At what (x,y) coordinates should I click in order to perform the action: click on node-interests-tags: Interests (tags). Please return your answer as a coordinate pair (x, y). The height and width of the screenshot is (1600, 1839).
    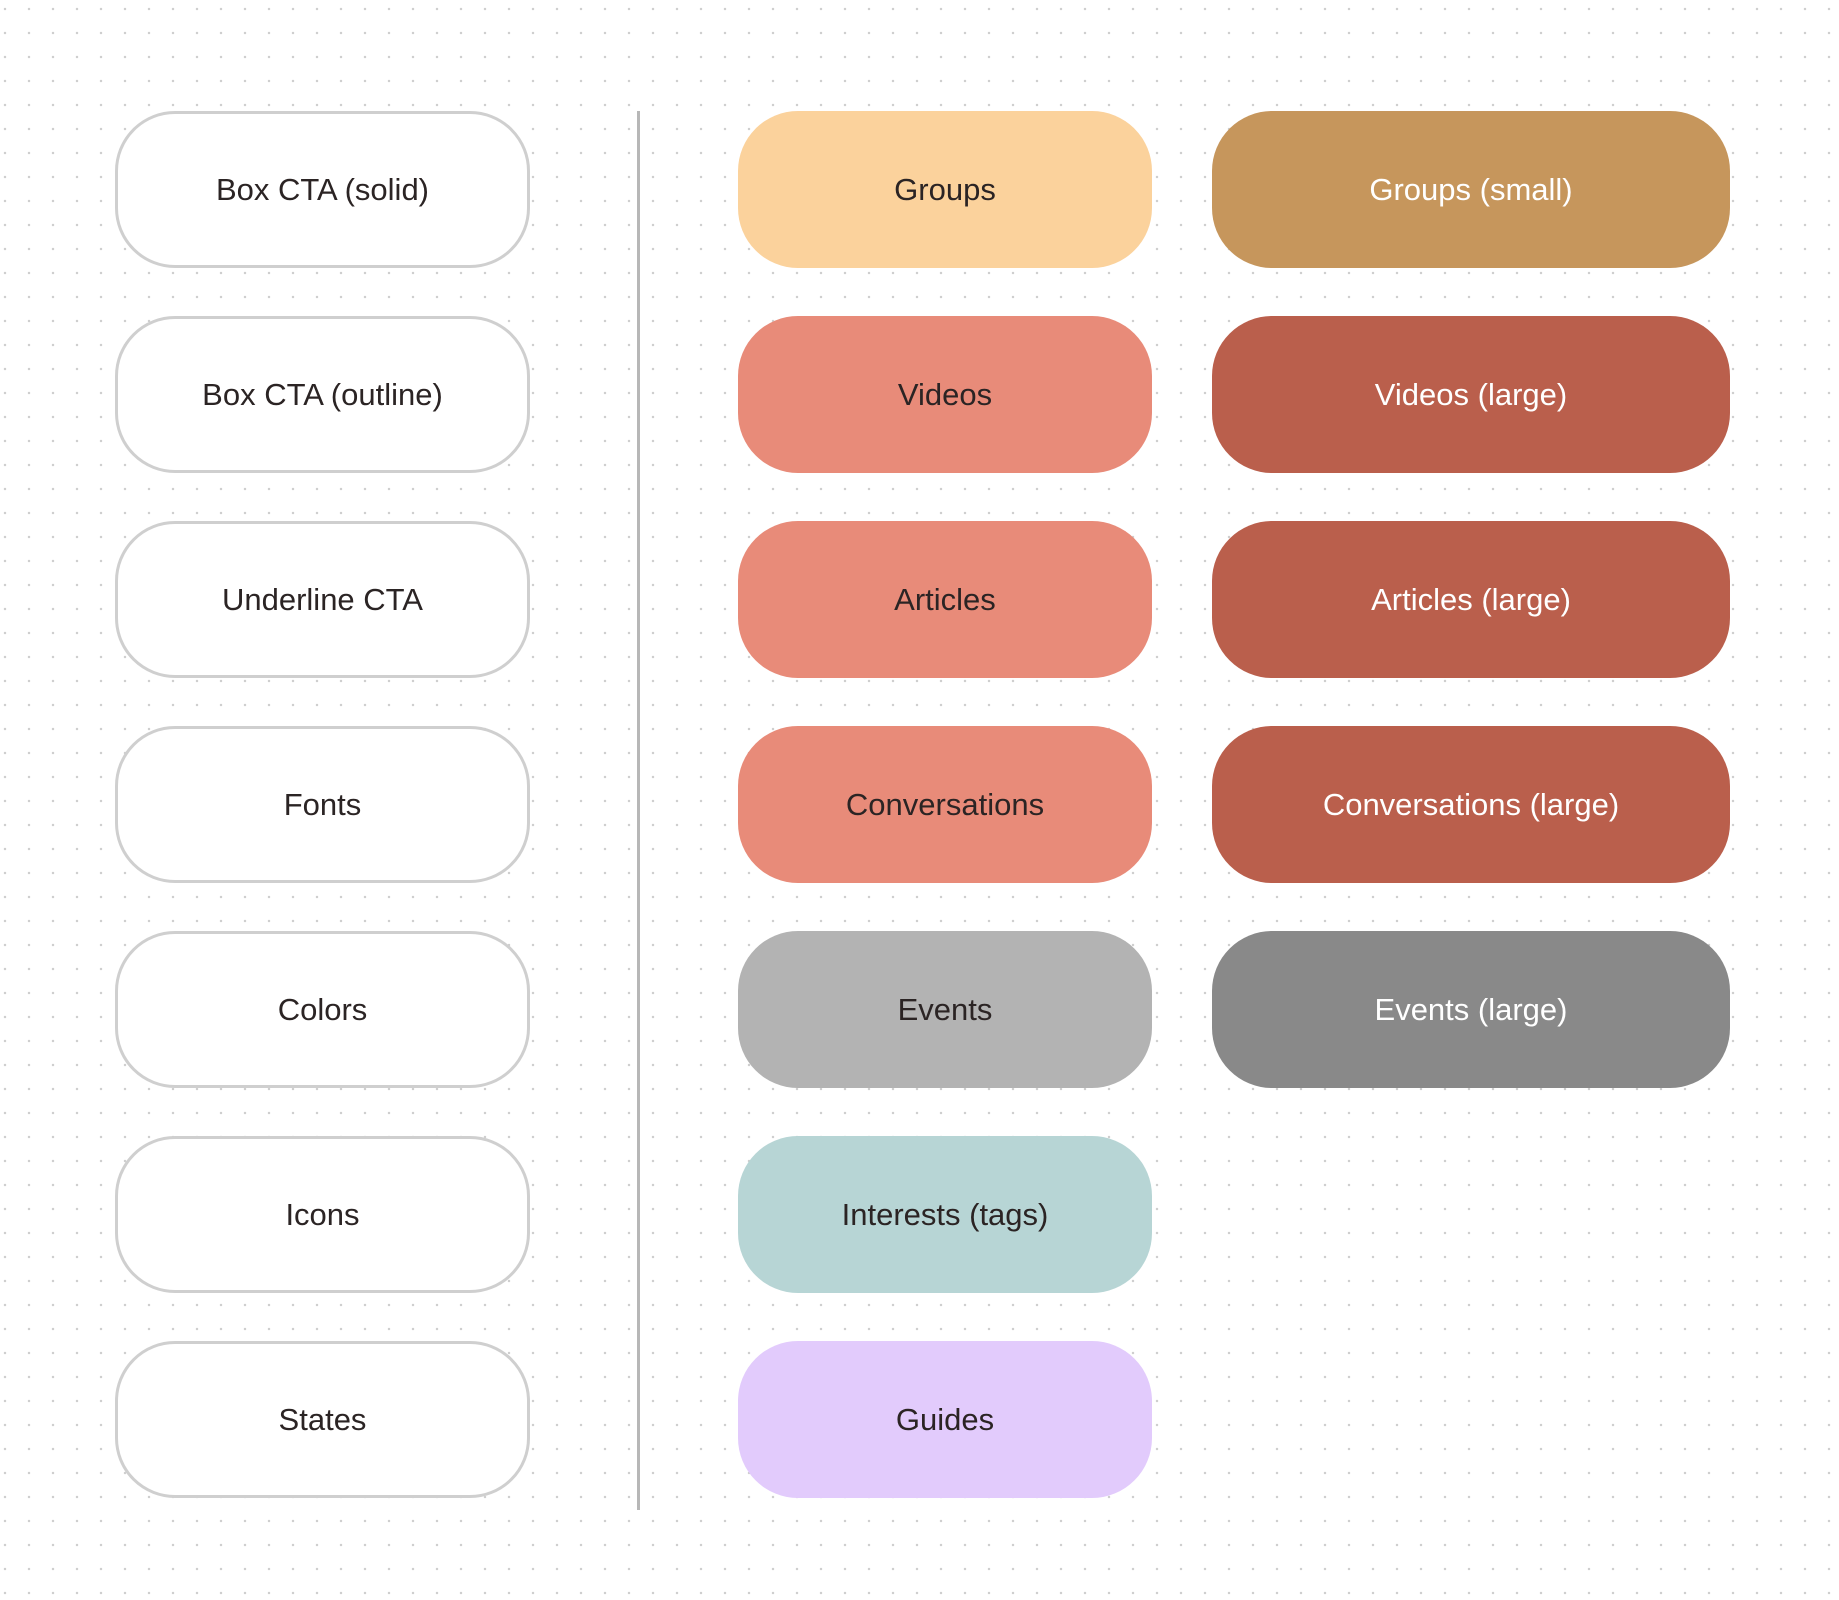
    Looking at the image, I should click on (945, 1214).